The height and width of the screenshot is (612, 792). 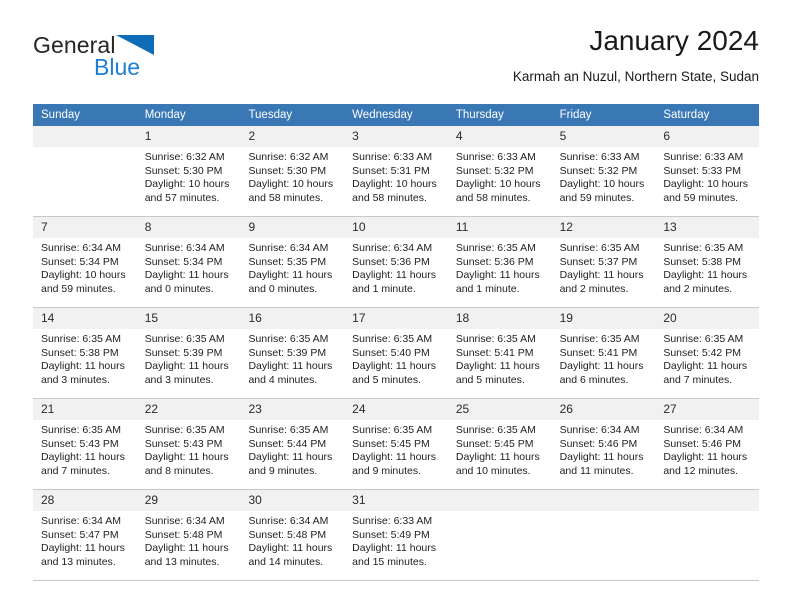 I want to click on day-number: 21, so click(x=85, y=409).